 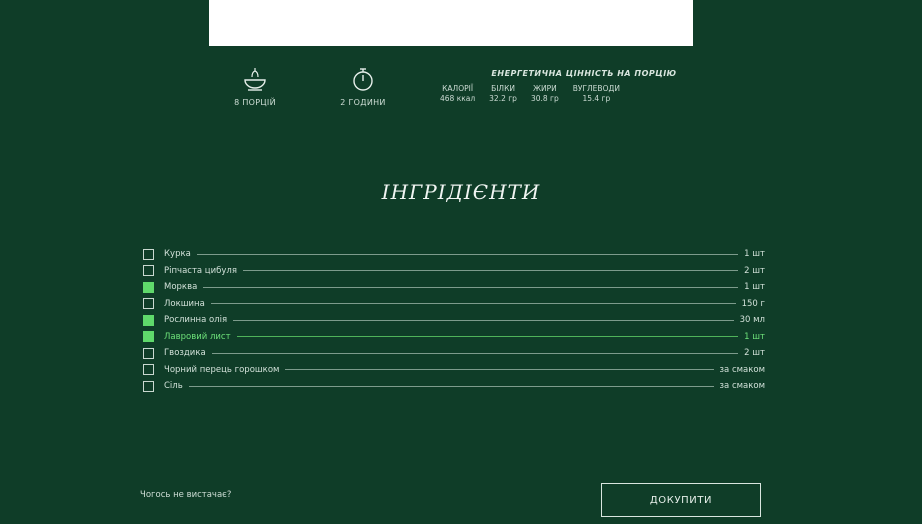 What do you see at coordinates (184, 303) in the screenshot?
I see `ingredient-name: Локшина` at bounding box center [184, 303].